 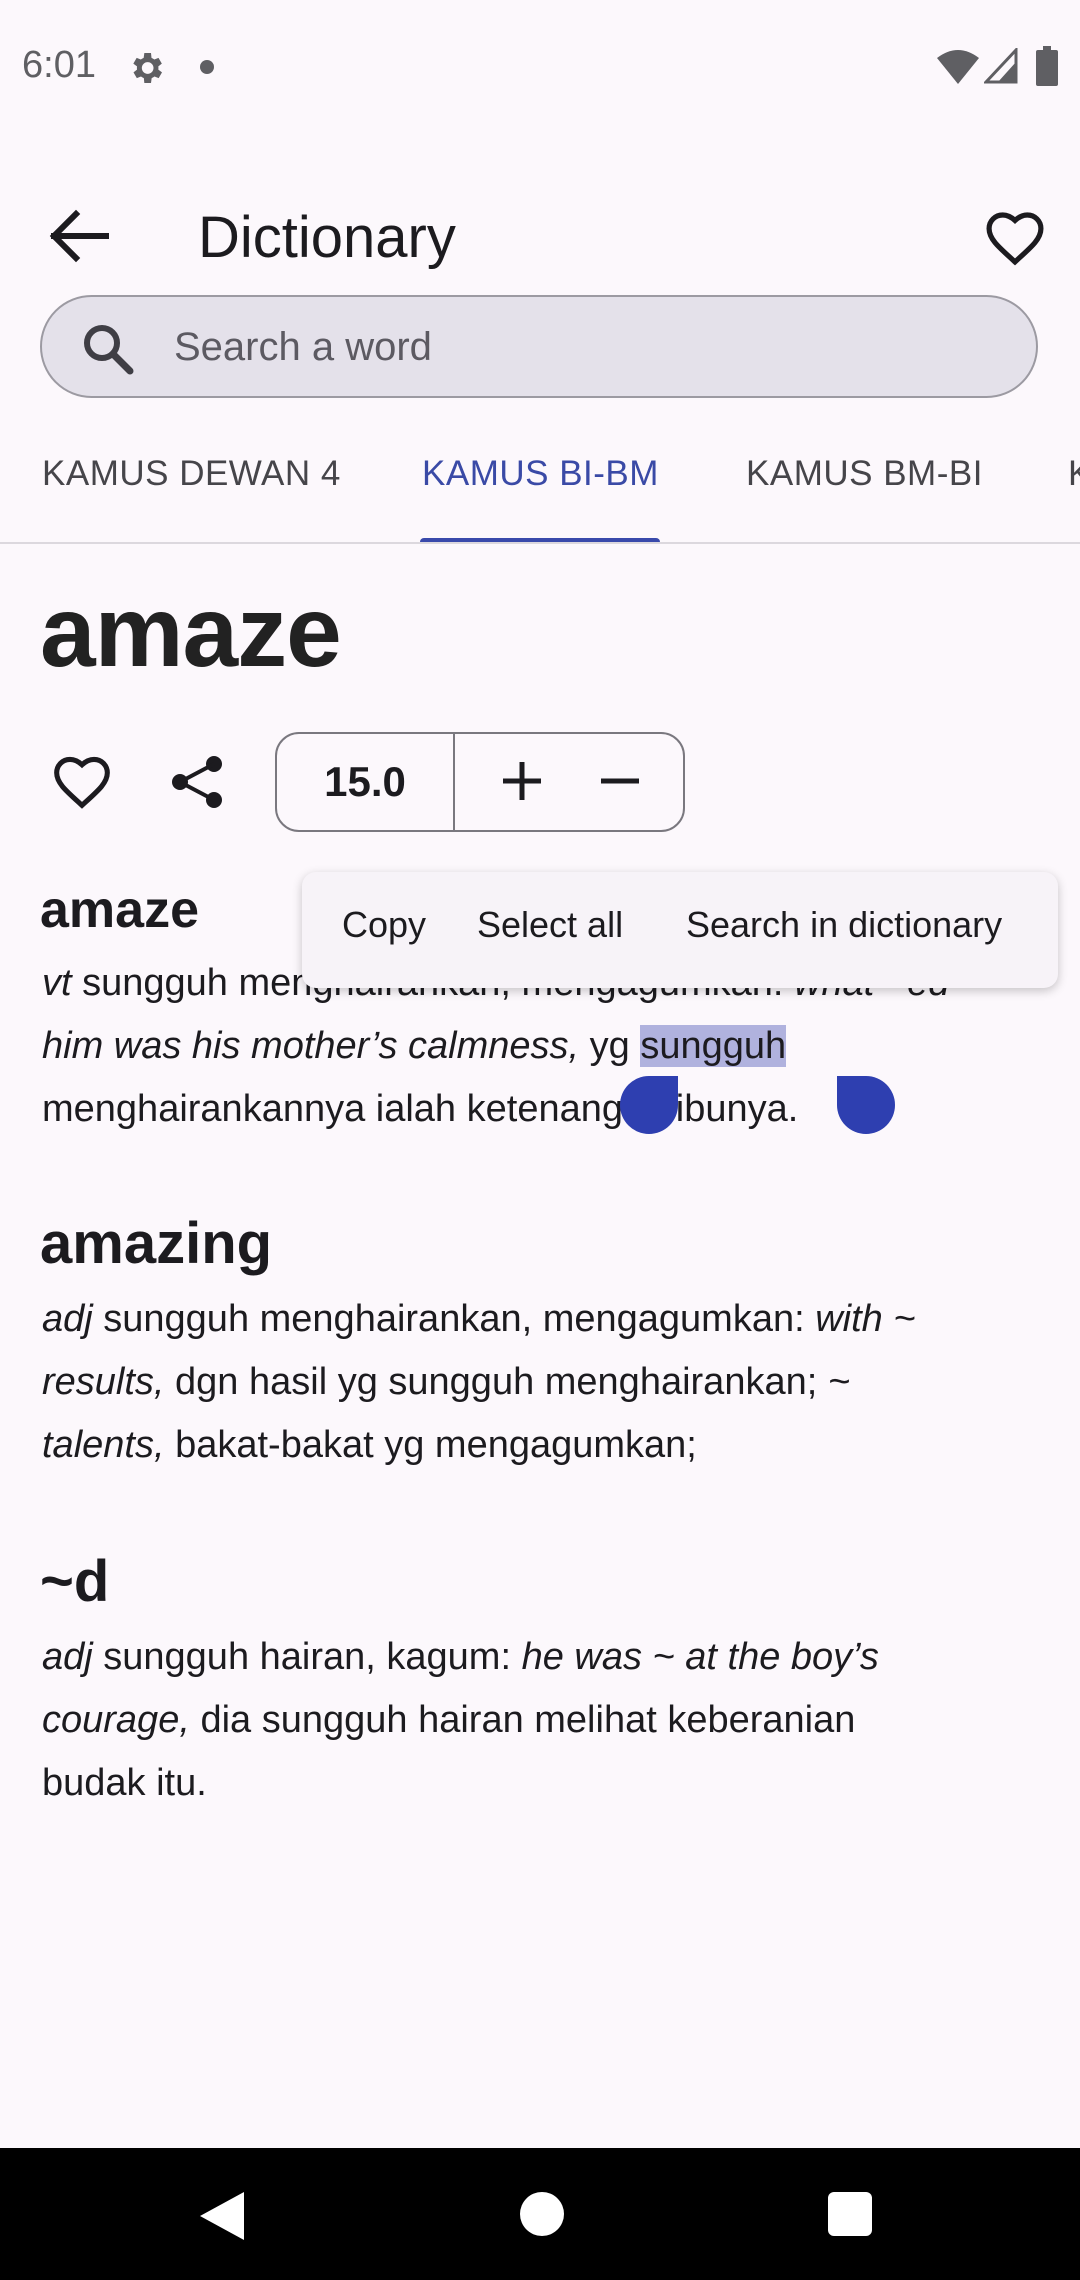 What do you see at coordinates (480, 782) in the screenshot?
I see `font-size-control: 15.0` at bounding box center [480, 782].